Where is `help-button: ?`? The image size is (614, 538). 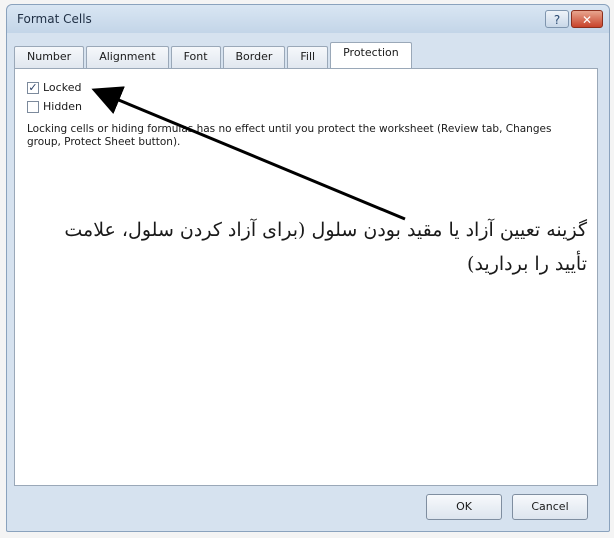
help-button: ? is located at coordinates (557, 19).